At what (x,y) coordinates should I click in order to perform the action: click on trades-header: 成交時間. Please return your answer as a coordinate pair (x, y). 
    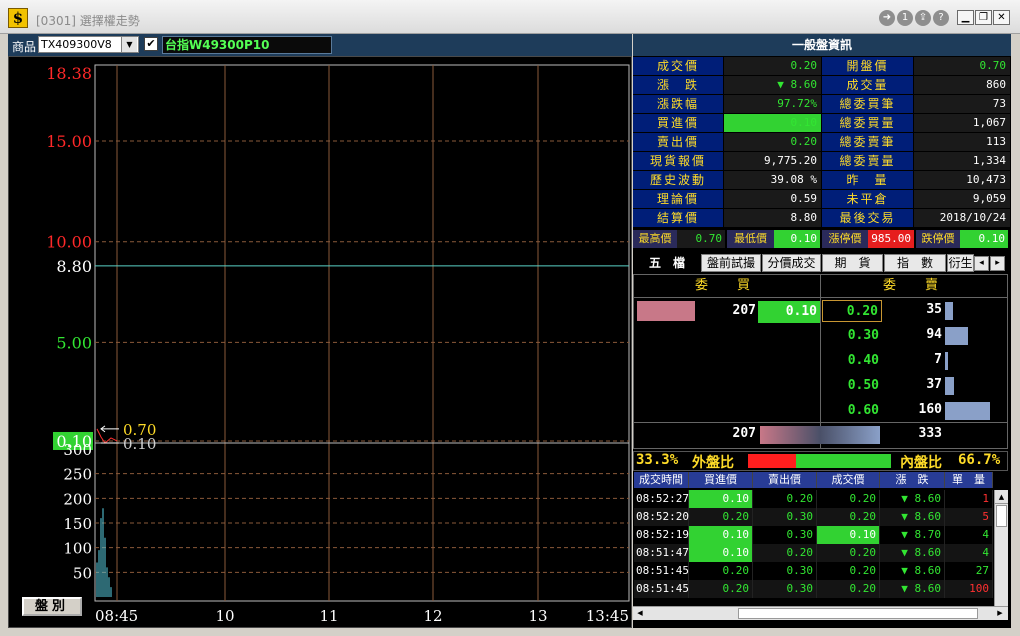
    Looking at the image, I should click on (661, 480).